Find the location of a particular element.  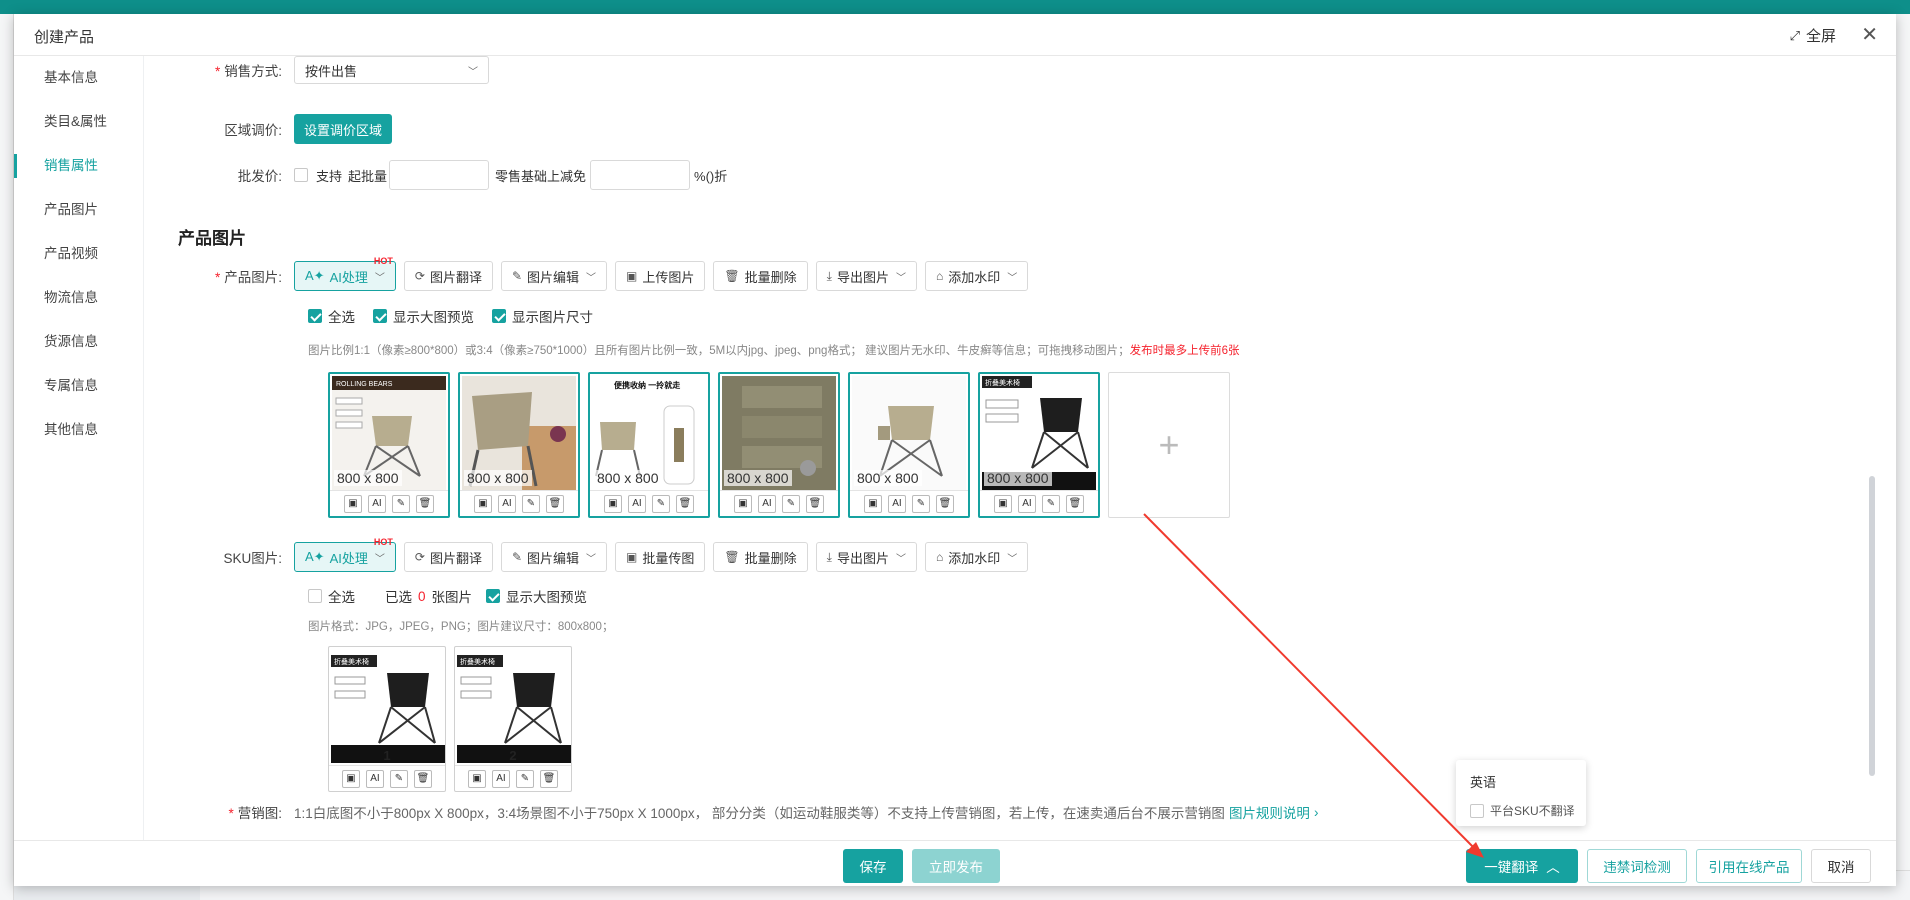

image-edit-button: ✎ 图片编辑 ﹀ is located at coordinates (554, 276).